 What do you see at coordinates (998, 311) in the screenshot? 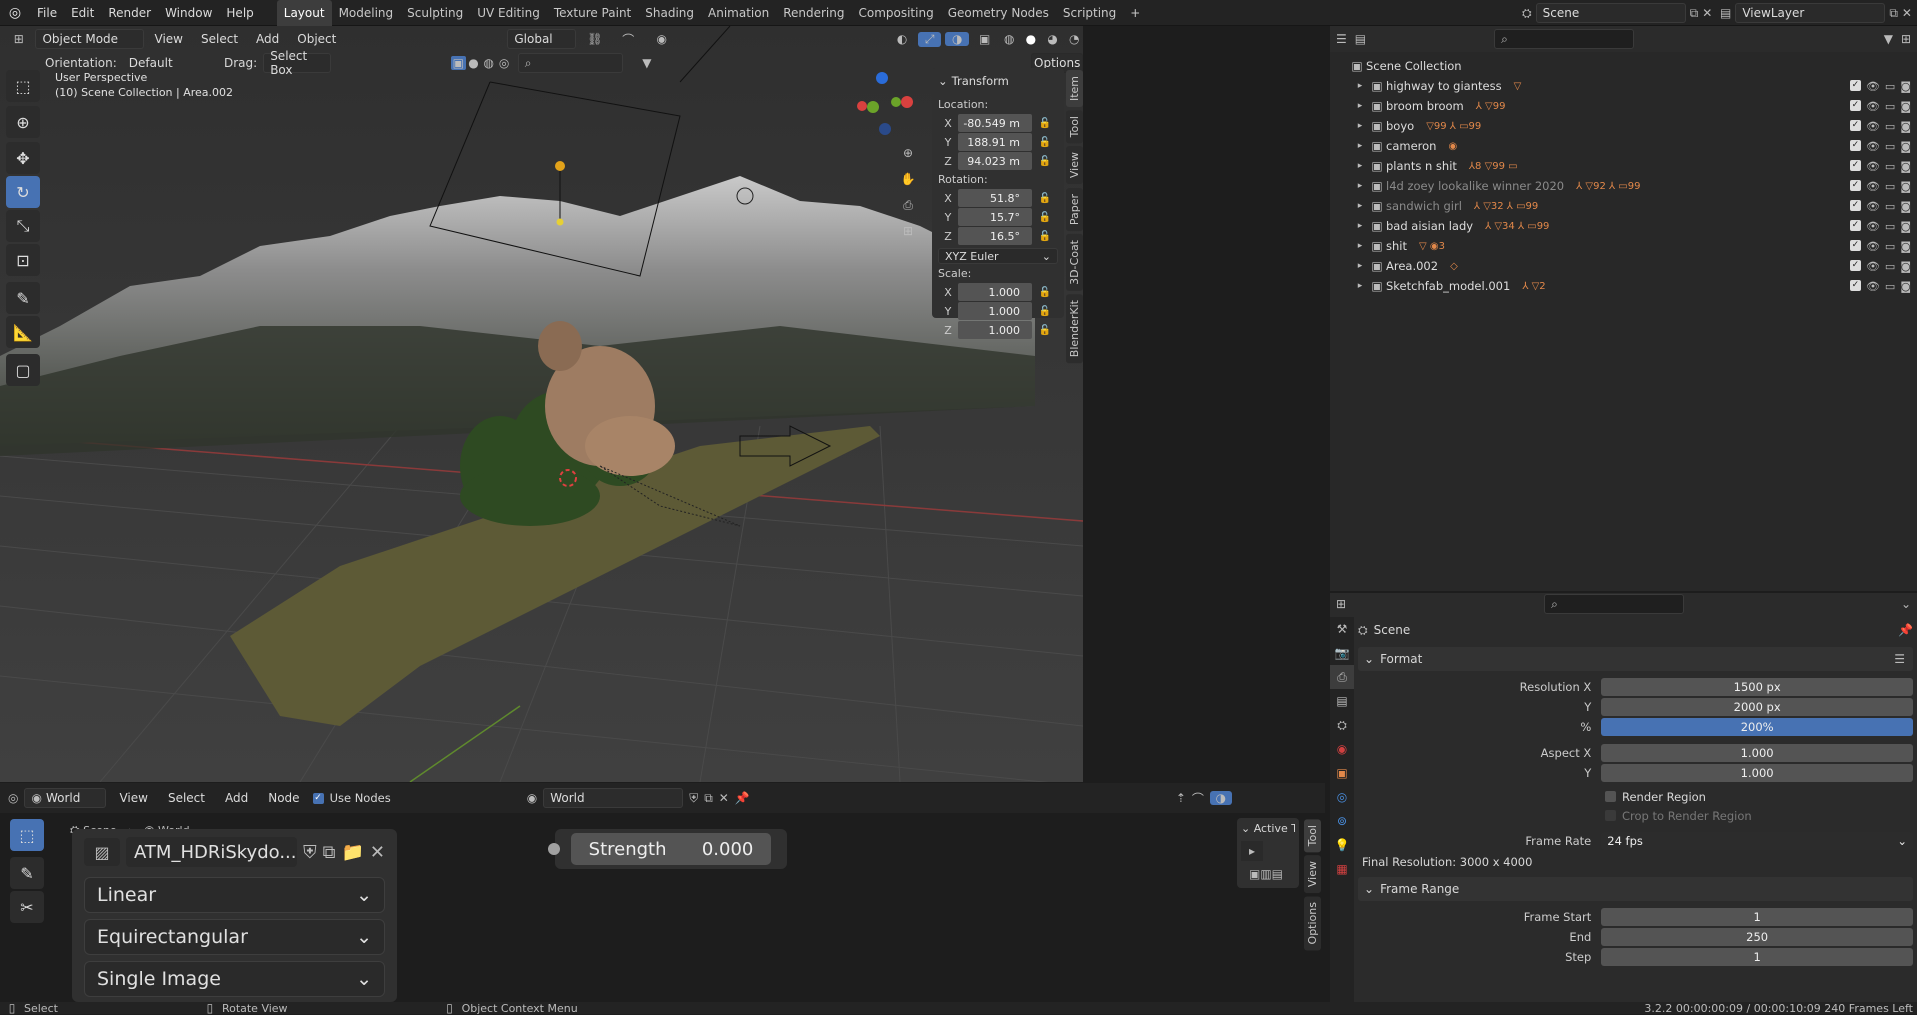
I see `scale-y-row: Y 1.000 🔓` at bounding box center [998, 311].